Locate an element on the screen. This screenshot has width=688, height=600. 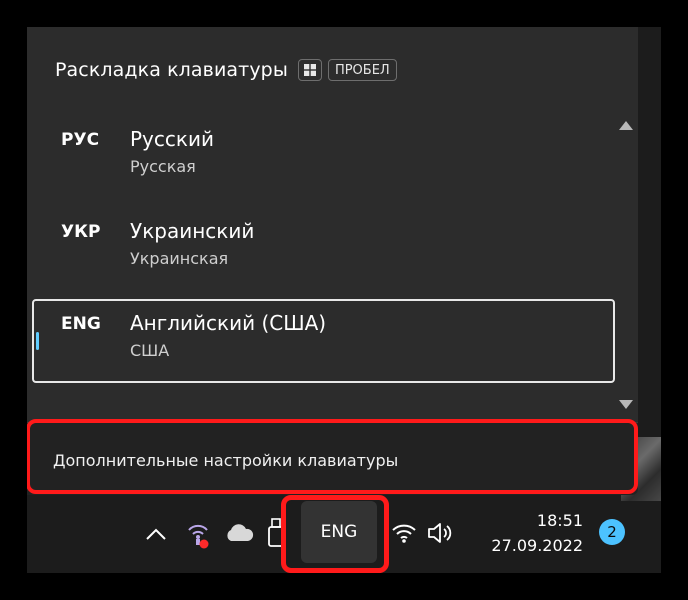
language-code: РУС is located at coordinates (80, 140).